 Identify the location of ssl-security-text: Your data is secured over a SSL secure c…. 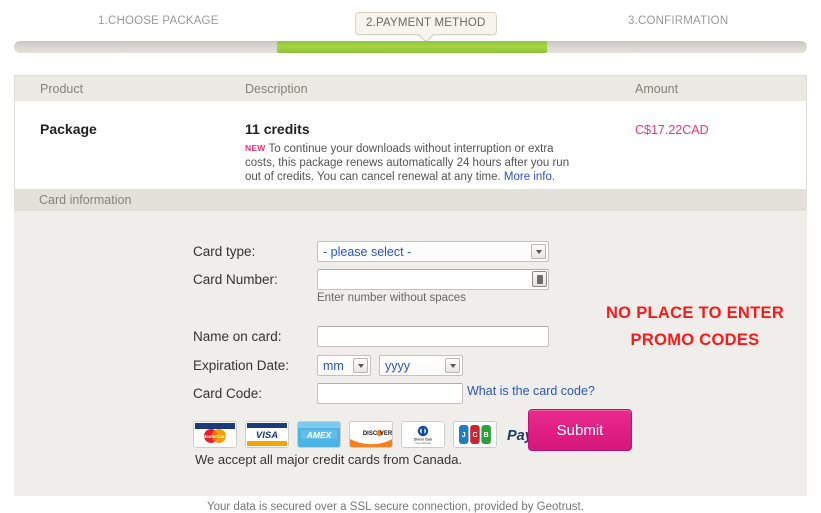
(395, 507).